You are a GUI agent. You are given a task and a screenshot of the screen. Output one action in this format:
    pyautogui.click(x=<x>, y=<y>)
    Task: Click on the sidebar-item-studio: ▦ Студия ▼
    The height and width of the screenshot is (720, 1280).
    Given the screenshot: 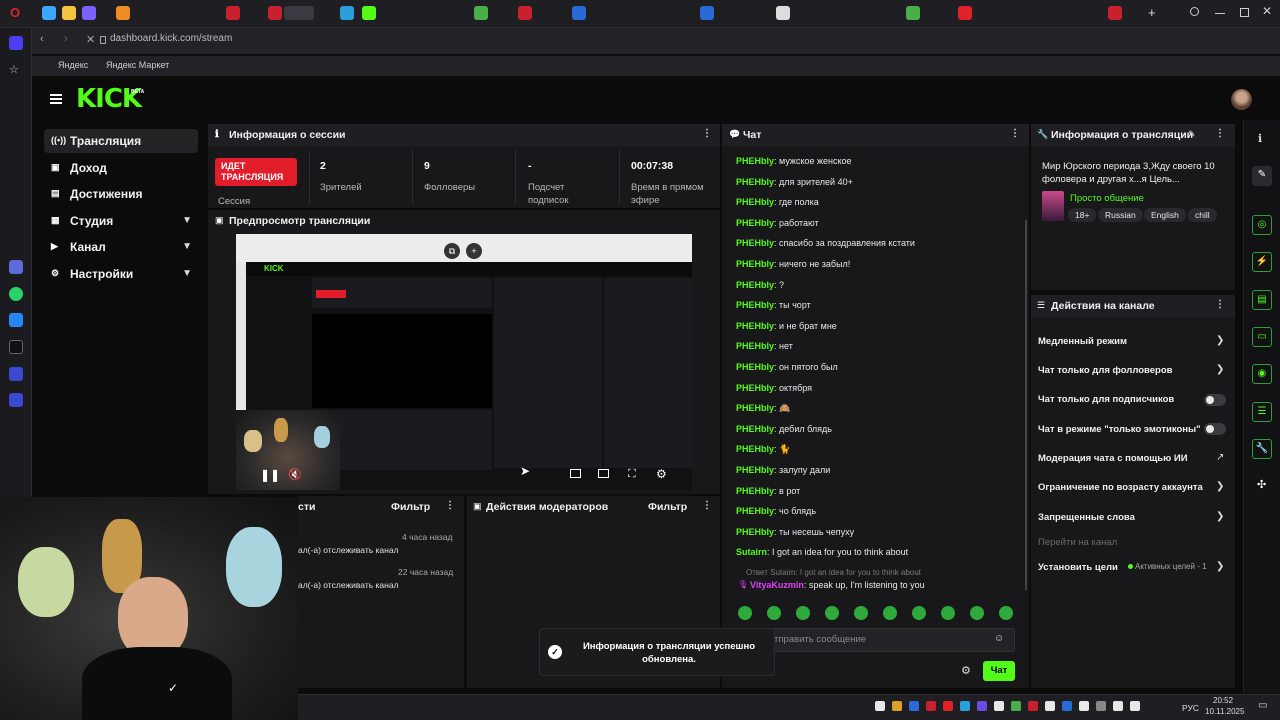 What is the action you would take?
    pyautogui.click(x=121, y=221)
    